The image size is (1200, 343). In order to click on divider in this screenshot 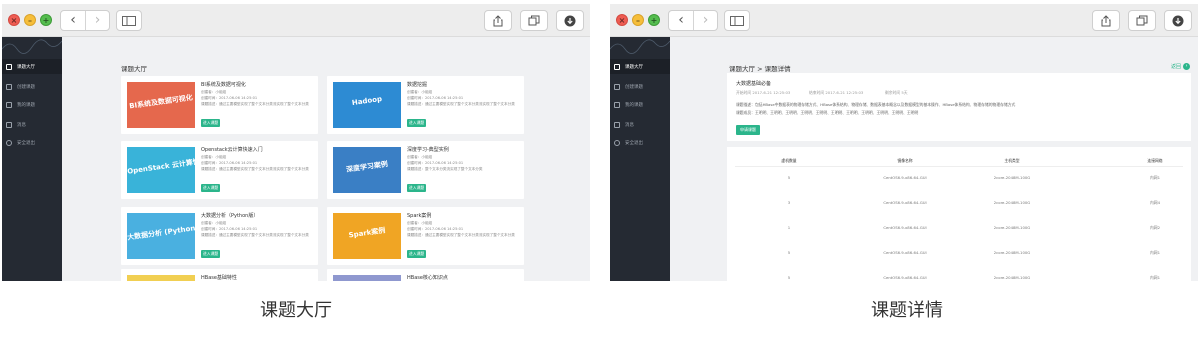, I will do `click(959, 166)`.